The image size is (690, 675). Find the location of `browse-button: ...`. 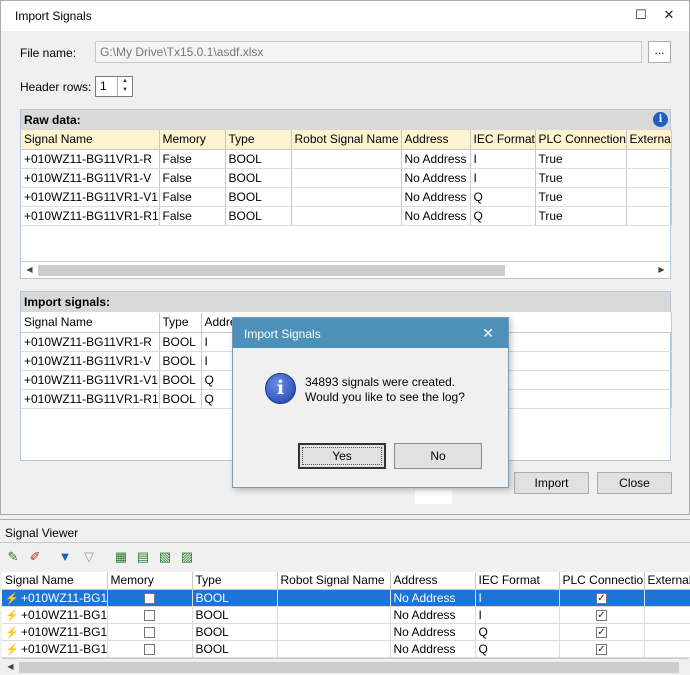

browse-button: ... is located at coordinates (659, 52).